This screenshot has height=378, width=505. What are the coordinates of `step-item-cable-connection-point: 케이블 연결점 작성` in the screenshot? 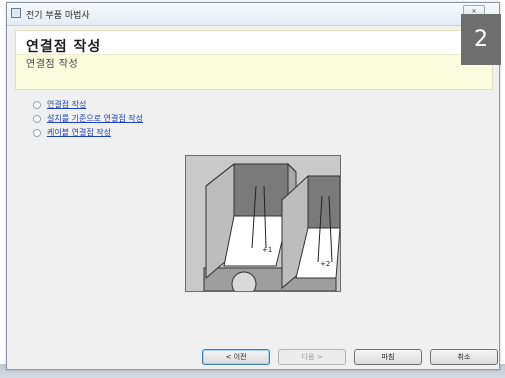 It's located at (88, 132).